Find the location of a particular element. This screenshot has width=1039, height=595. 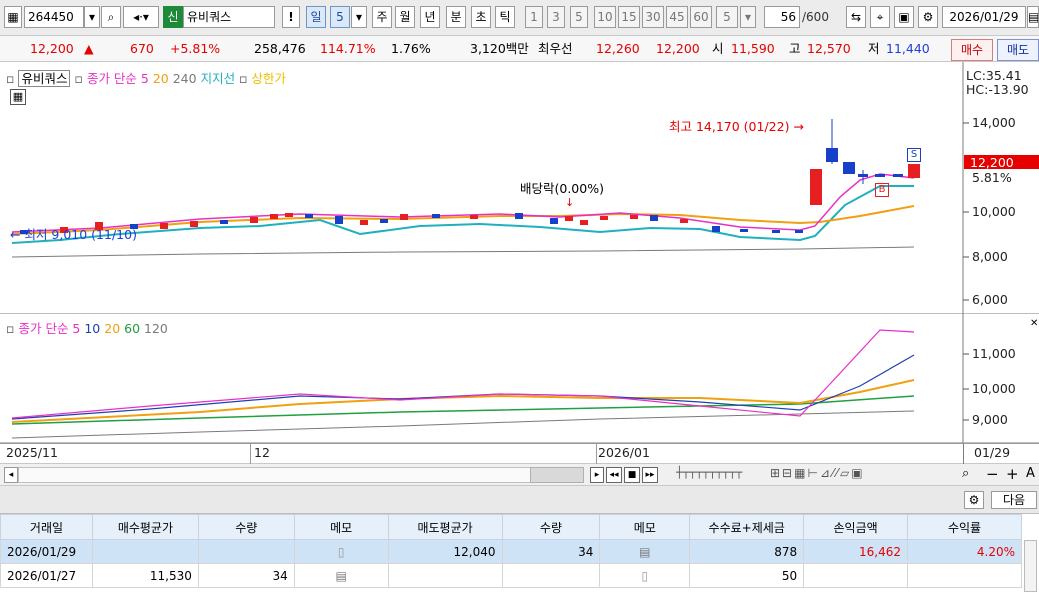

col-return: 수익률 is located at coordinates (964, 527).